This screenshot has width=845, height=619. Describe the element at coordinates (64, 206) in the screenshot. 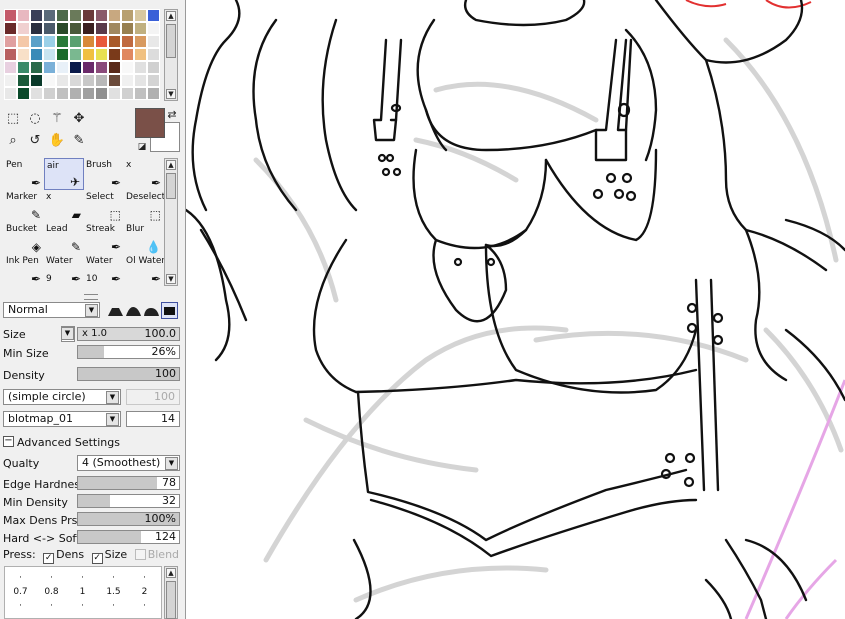

I see `tool-item: x ▰` at that location.